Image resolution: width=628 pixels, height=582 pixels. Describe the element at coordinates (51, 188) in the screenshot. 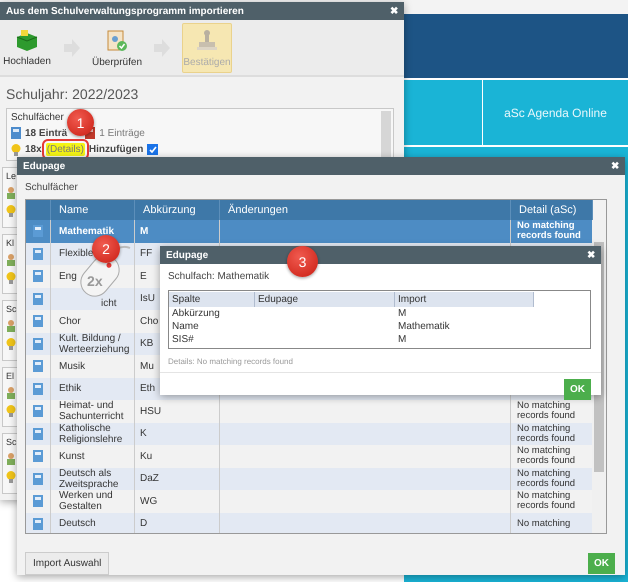

I see `window-subtitle: Schulfächer` at that location.